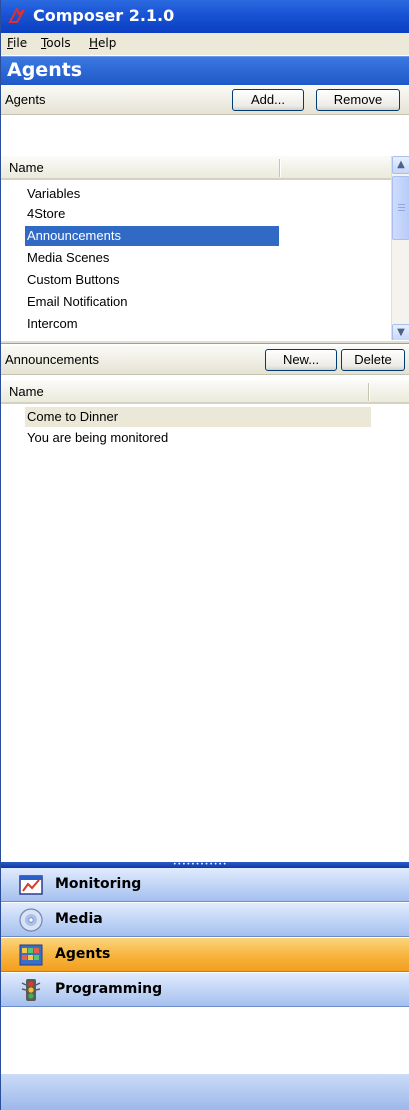 The image size is (409, 1110). I want to click on scroll-thumb, so click(400, 208).